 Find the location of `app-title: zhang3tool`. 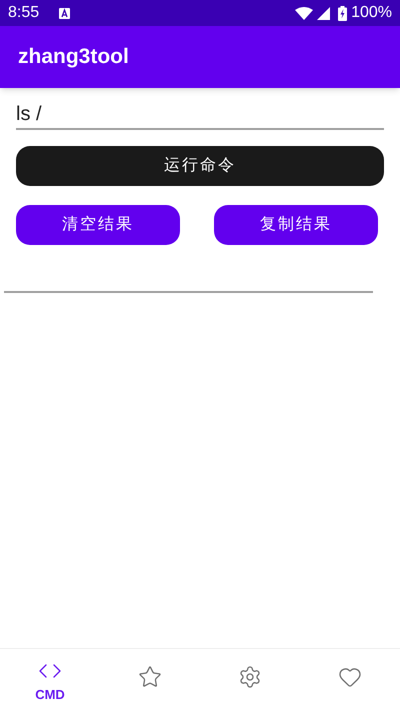

app-title: zhang3tool is located at coordinates (73, 57).